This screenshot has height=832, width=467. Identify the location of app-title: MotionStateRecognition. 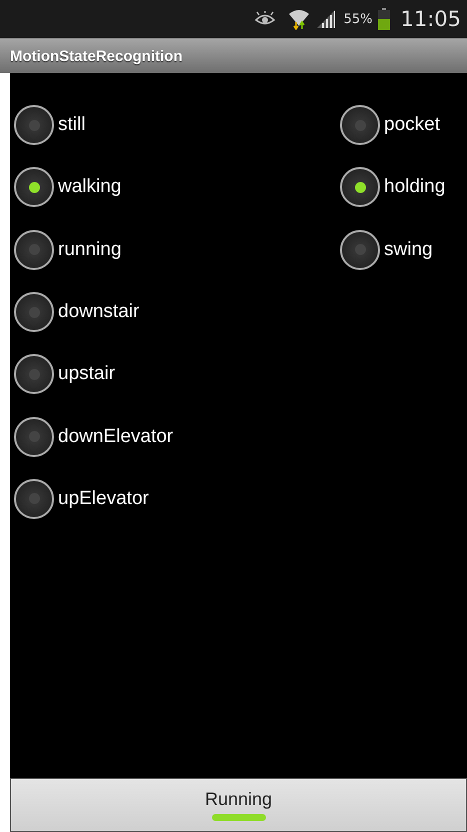
(96, 56).